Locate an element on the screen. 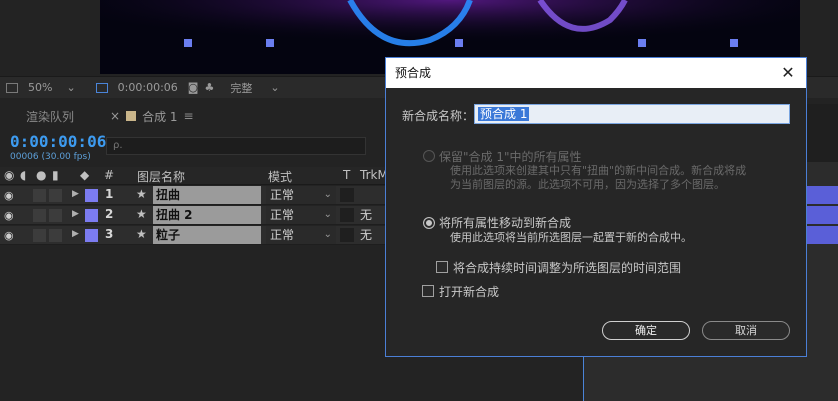  frame-count: 00006 (30.00 fps) is located at coordinates (50, 157).